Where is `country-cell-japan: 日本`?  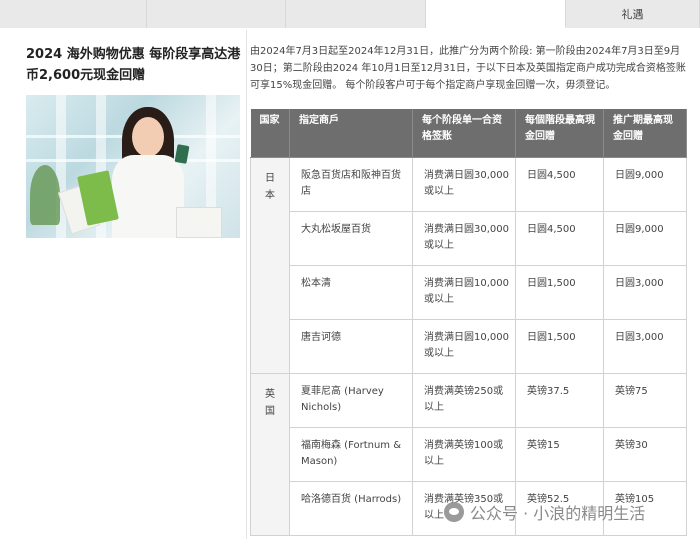 country-cell-japan: 日本 is located at coordinates (270, 265).